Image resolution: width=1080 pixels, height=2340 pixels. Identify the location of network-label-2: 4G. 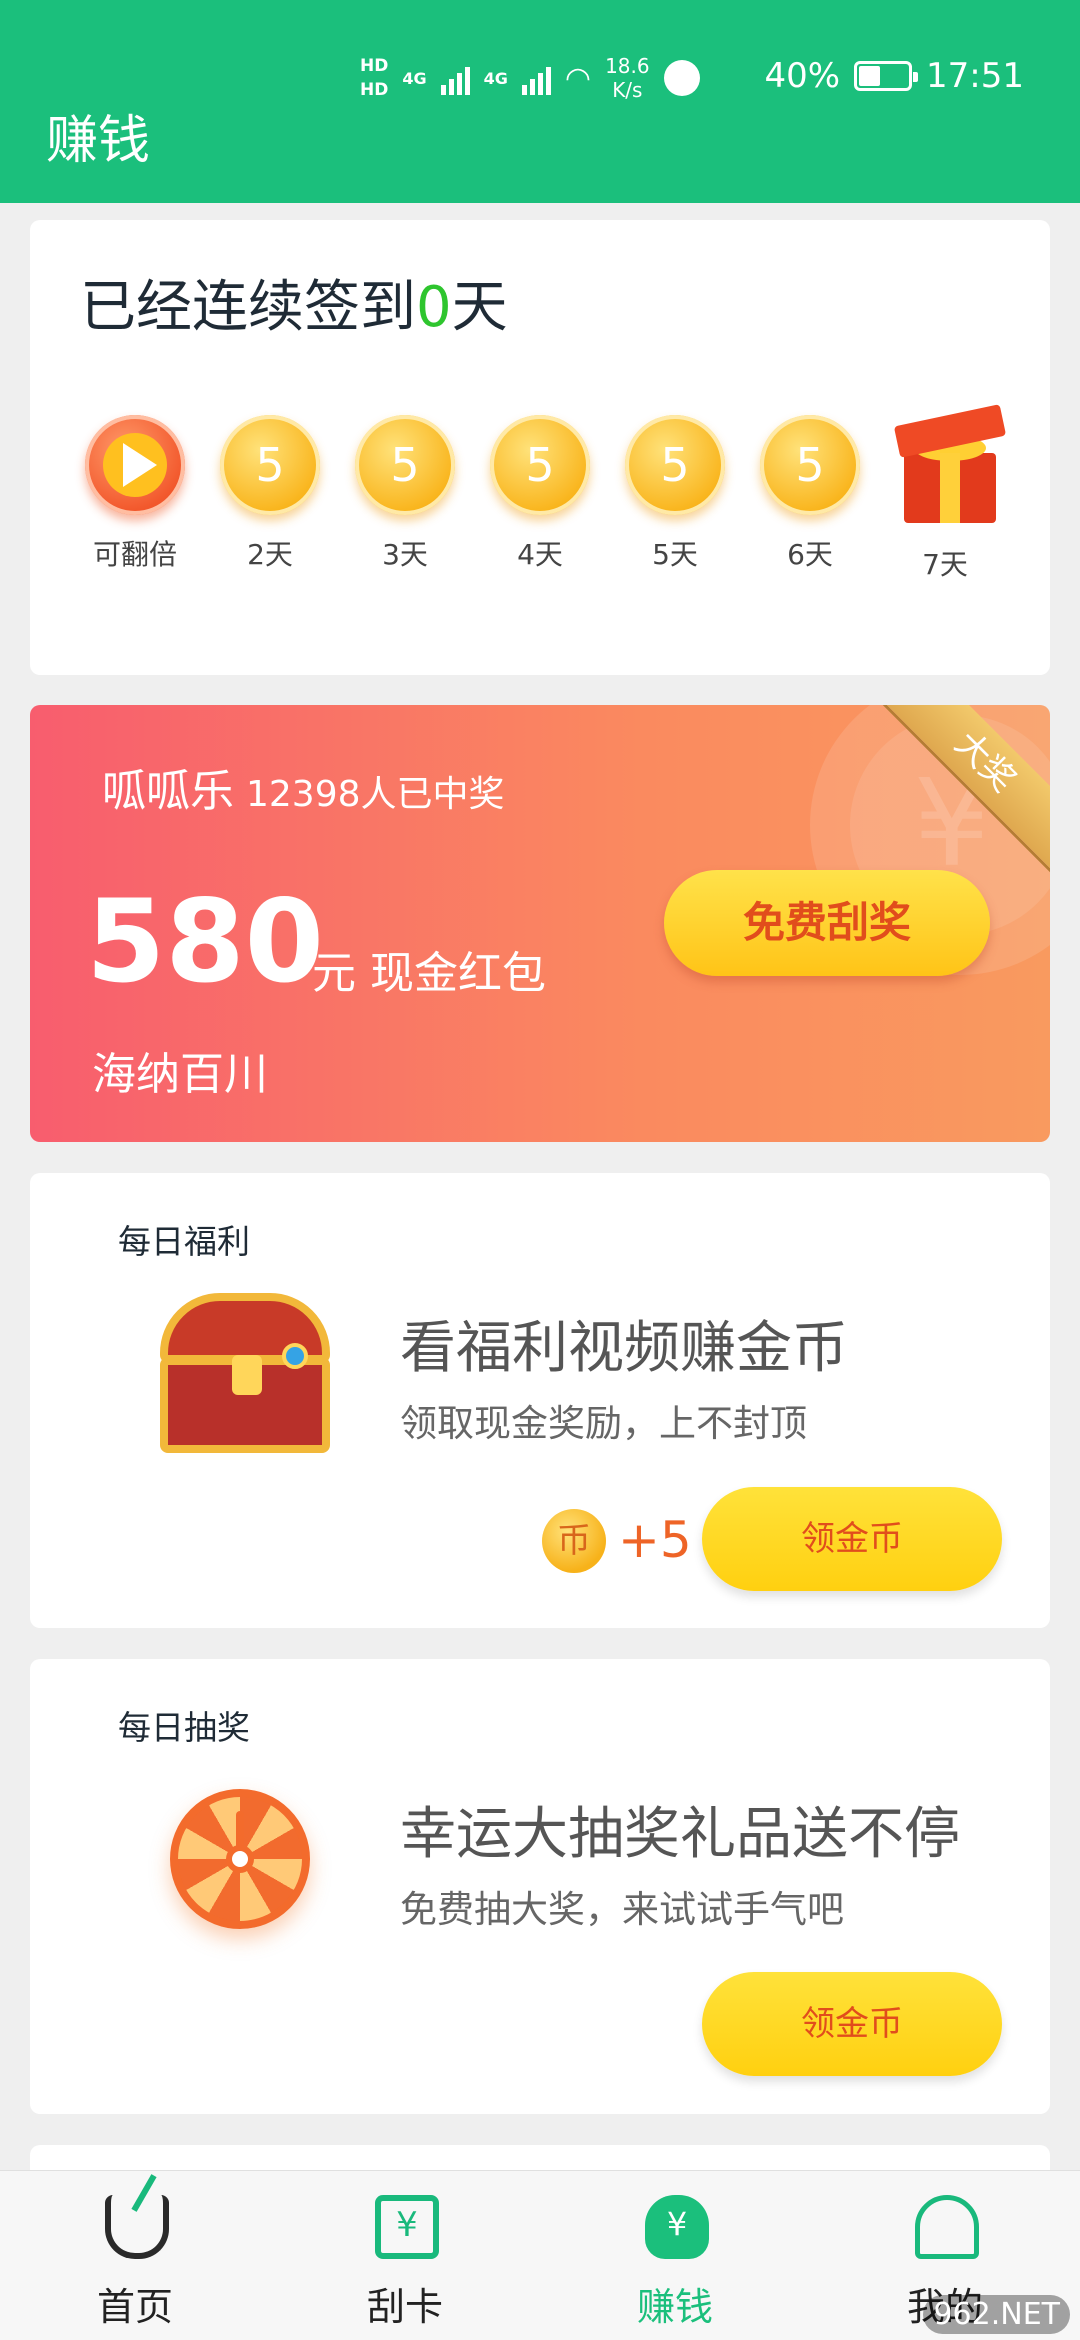
(495, 78).